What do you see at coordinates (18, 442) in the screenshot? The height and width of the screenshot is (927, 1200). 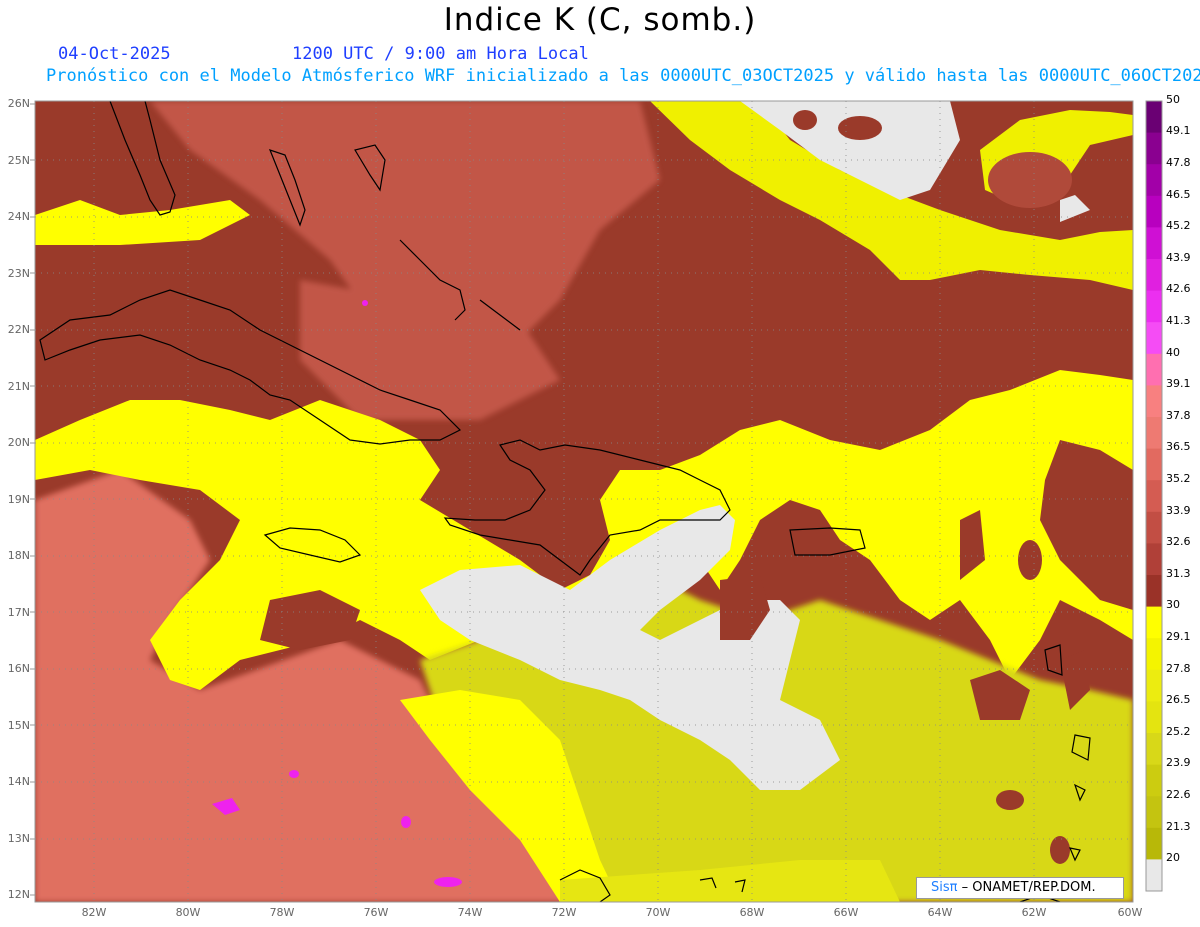 I see `lat-label: 20N` at bounding box center [18, 442].